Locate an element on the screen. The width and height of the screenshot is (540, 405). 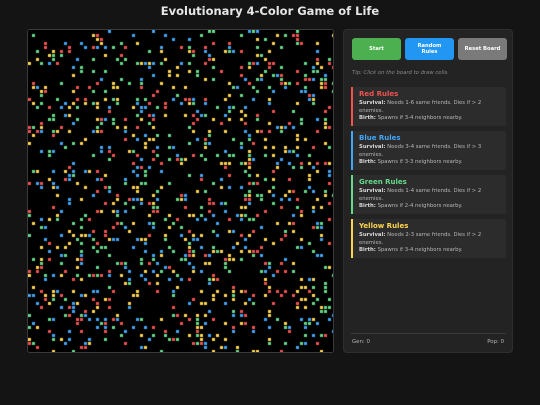
reset-board-button: Reset Board is located at coordinates (482, 49).